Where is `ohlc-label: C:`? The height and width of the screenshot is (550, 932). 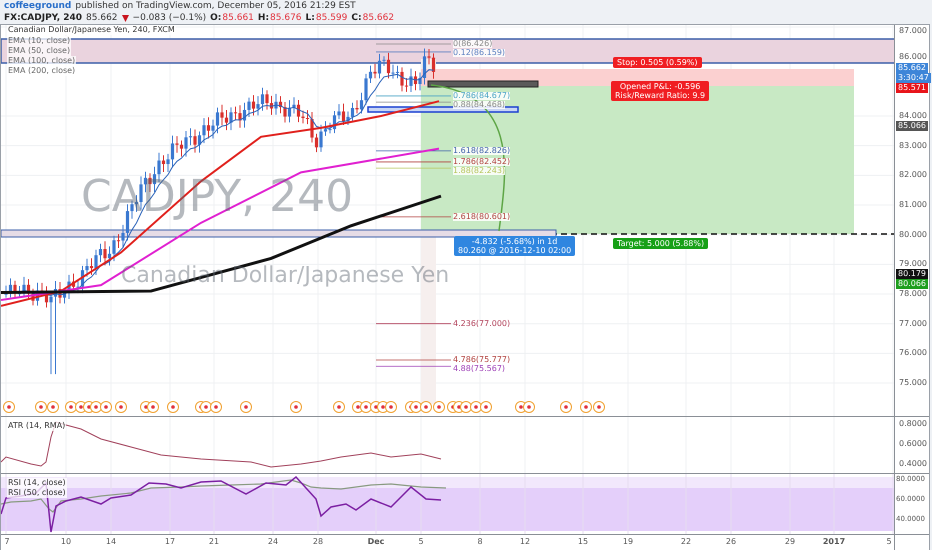
ohlc-label: C: is located at coordinates (356, 18).